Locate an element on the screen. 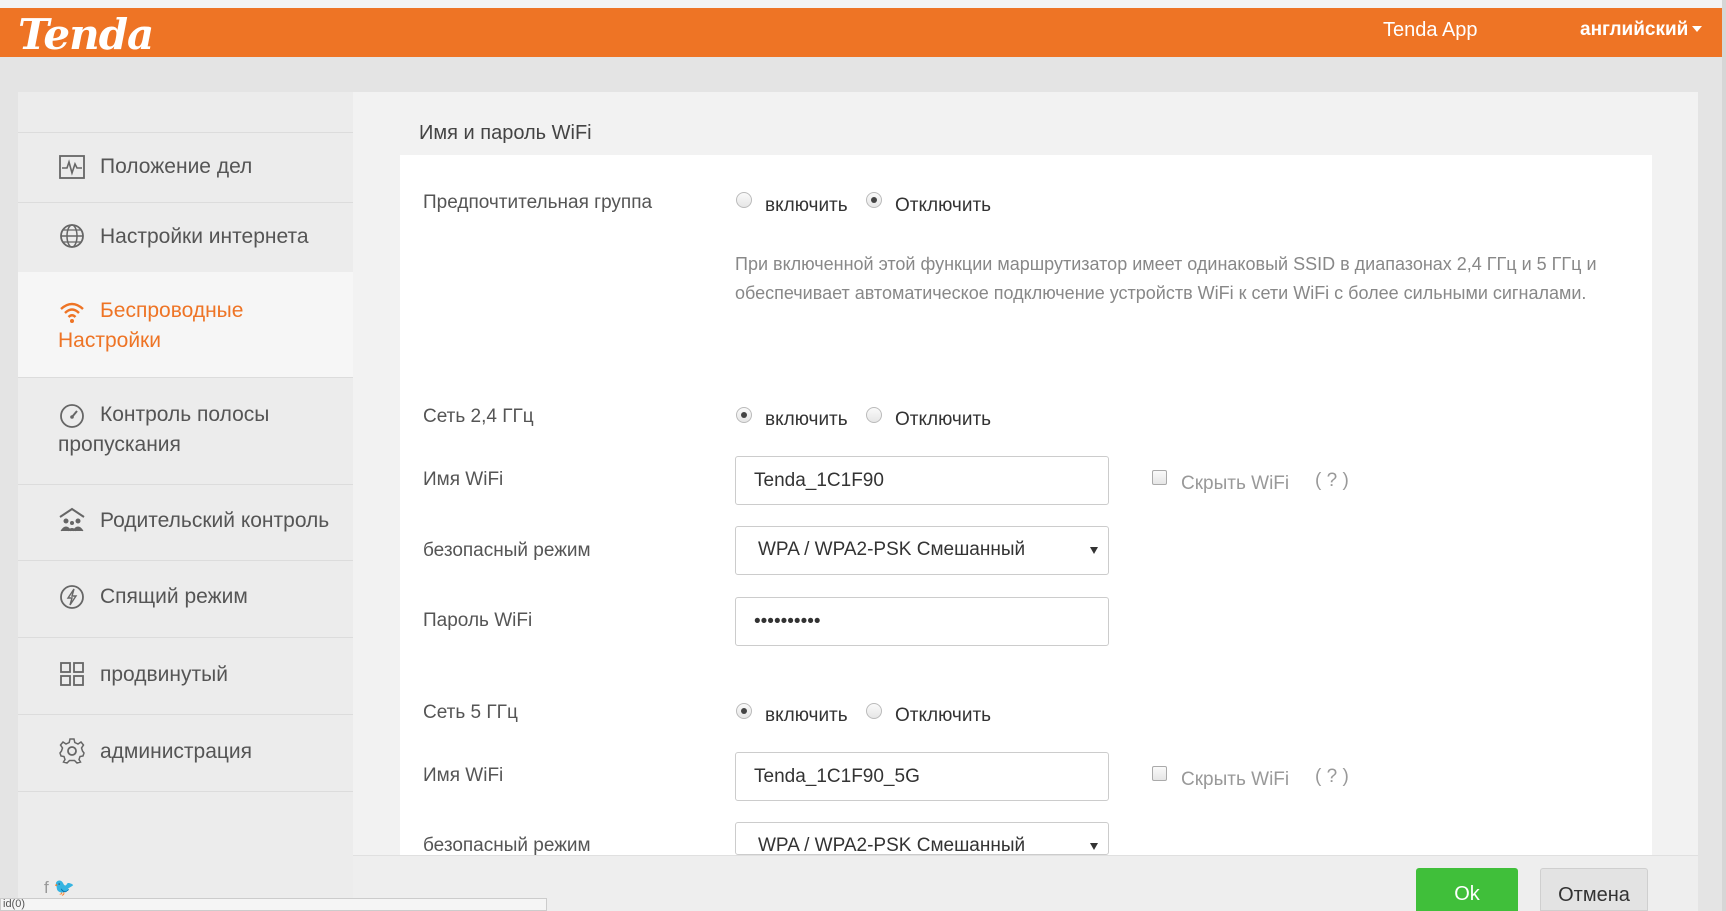  band5-disable-label: Отключить is located at coordinates (943, 716).